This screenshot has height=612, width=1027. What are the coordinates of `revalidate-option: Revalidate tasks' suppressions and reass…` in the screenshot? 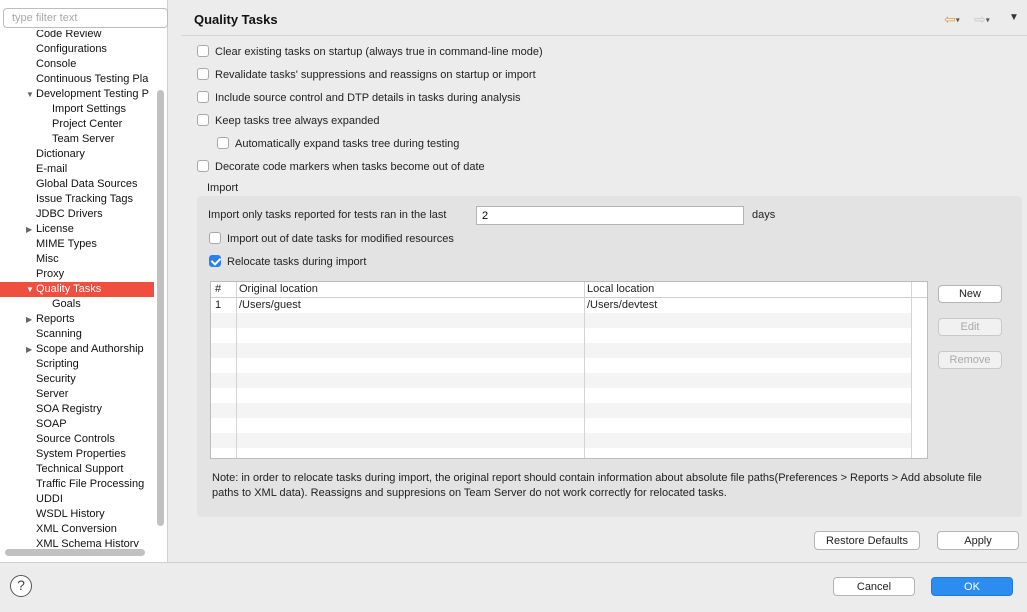 It's located at (366, 75).